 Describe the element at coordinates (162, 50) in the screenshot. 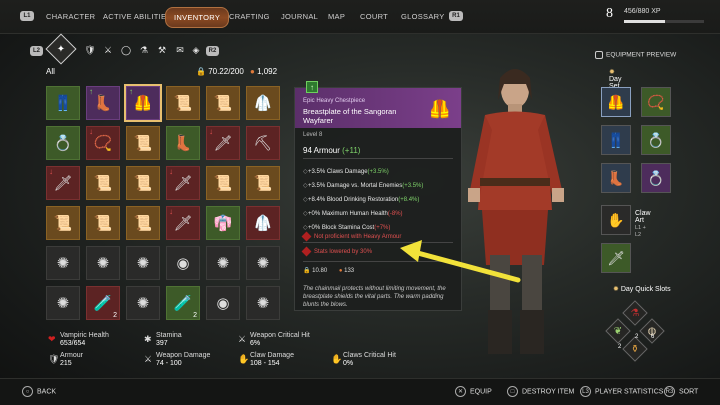

I see `material-filter-icon: ⚒` at that location.